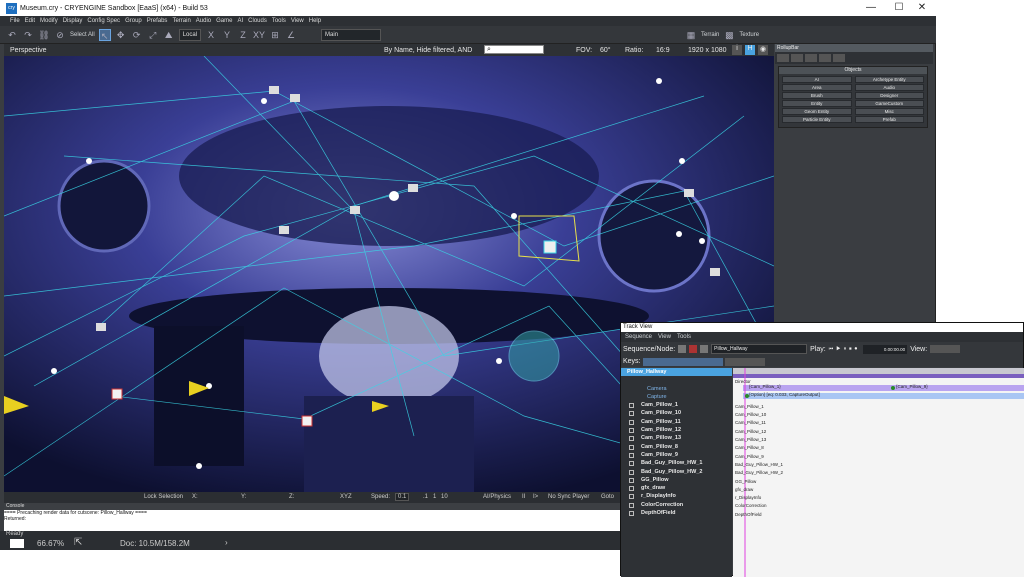  Describe the element at coordinates (203, 21) in the screenshot. I see `menu-audio: Audio` at that location.